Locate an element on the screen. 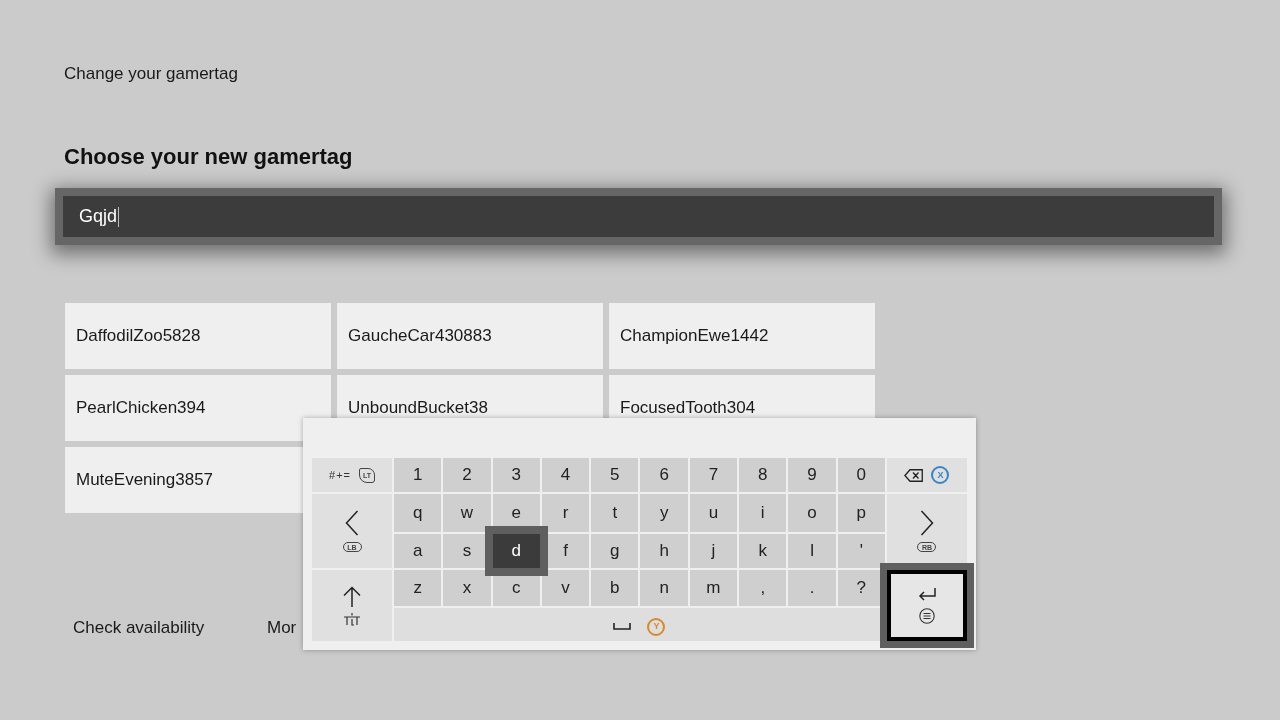  gamertag-field: Gqjd is located at coordinates (638, 216).